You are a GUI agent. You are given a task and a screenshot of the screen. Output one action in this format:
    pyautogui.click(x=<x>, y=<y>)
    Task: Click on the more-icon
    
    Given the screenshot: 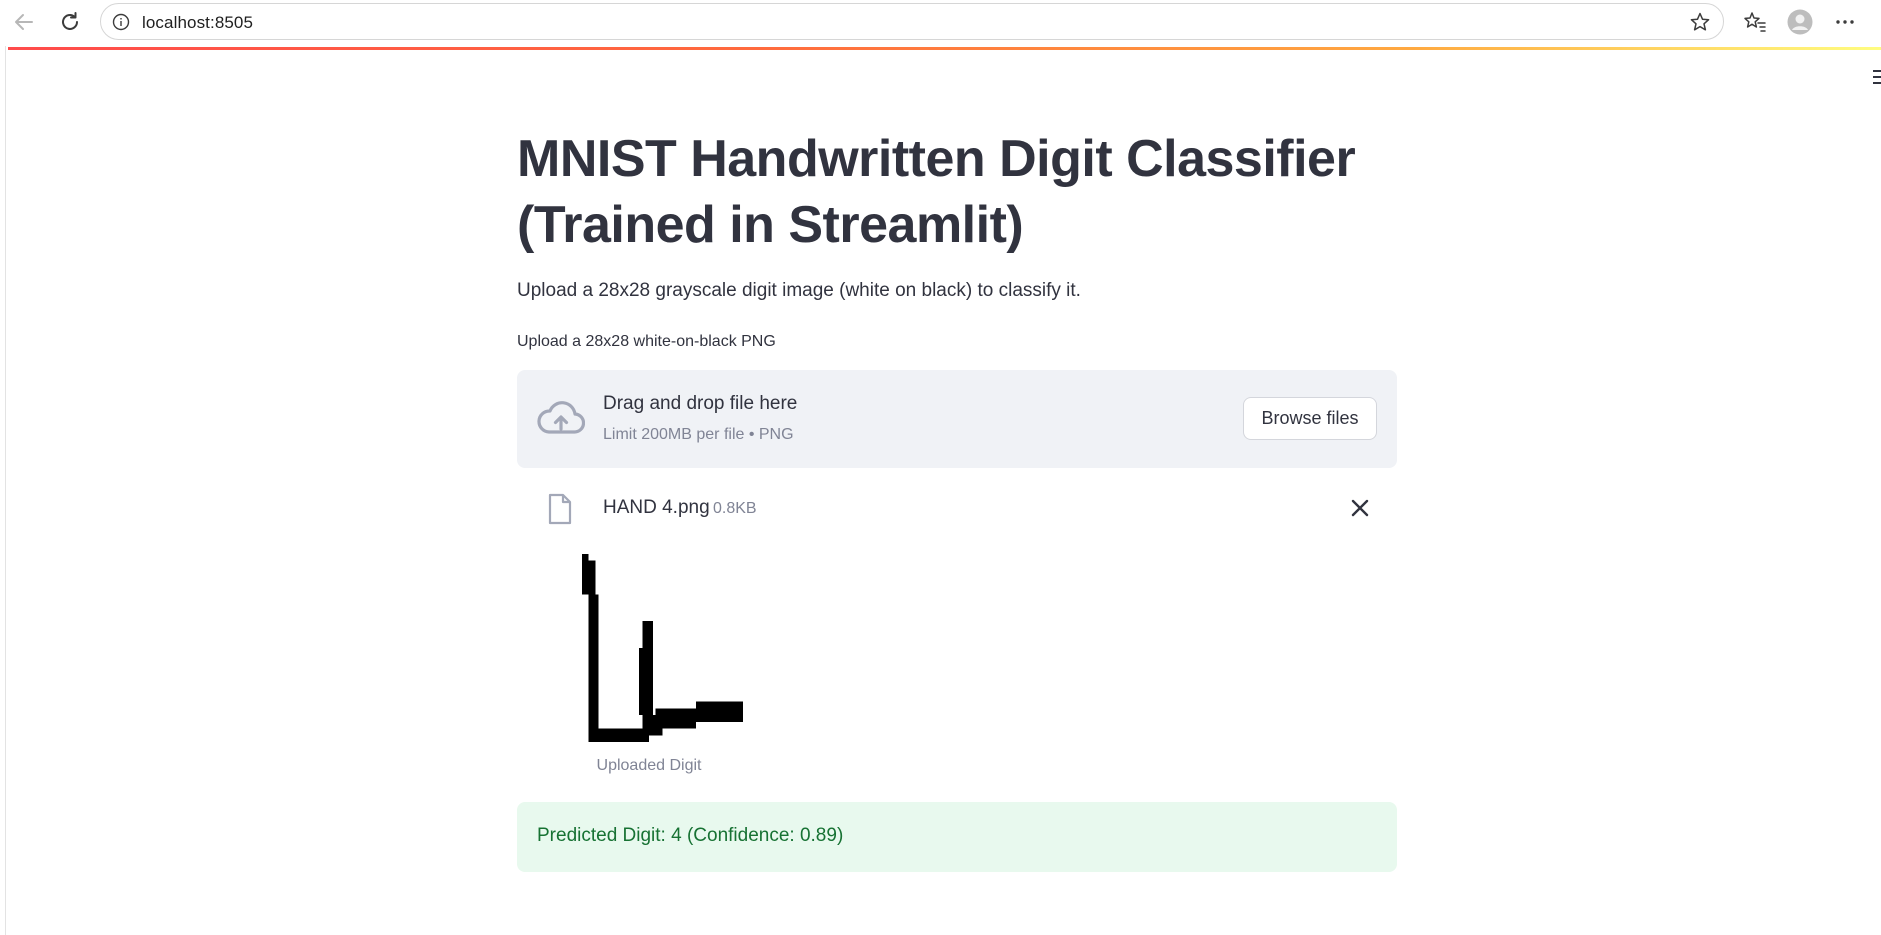 What is the action you would take?
    pyautogui.click(x=1845, y=22)
    